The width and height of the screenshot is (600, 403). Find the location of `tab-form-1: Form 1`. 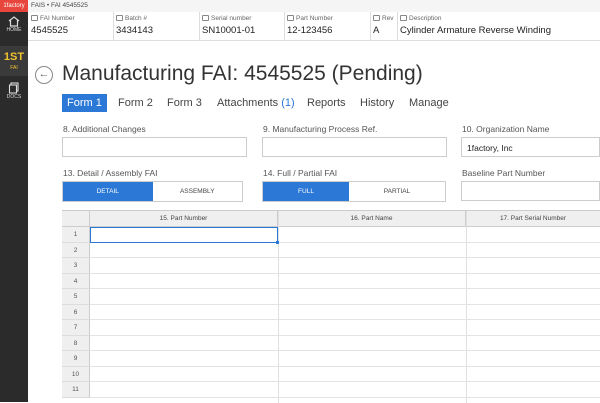

tab-form-1: Form 1 is located at coordinates (84, 103).